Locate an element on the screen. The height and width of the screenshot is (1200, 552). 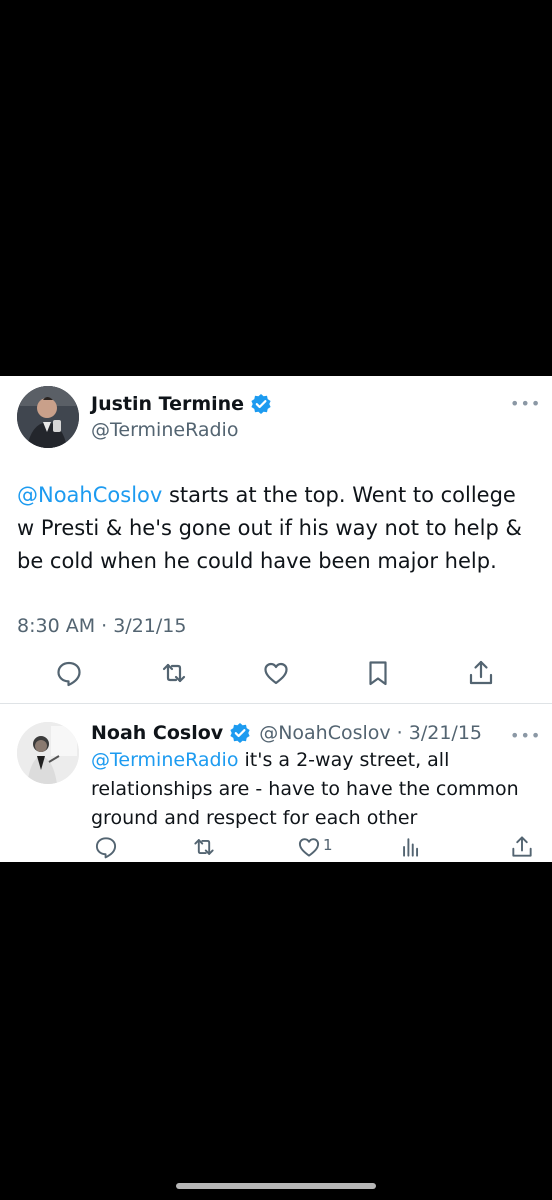
author-handle: @TermineRadio is located at coordinates (164, 430).